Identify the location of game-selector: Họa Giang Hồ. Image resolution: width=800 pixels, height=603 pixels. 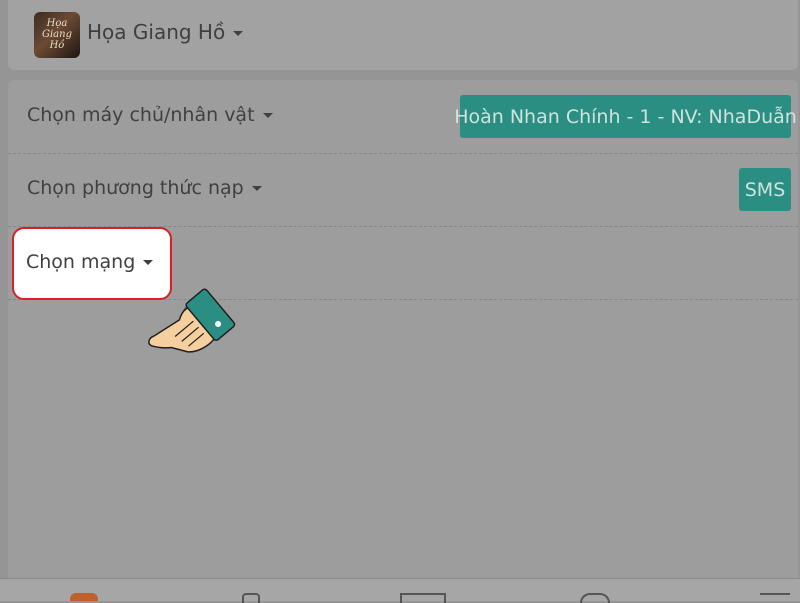
(165, 32).